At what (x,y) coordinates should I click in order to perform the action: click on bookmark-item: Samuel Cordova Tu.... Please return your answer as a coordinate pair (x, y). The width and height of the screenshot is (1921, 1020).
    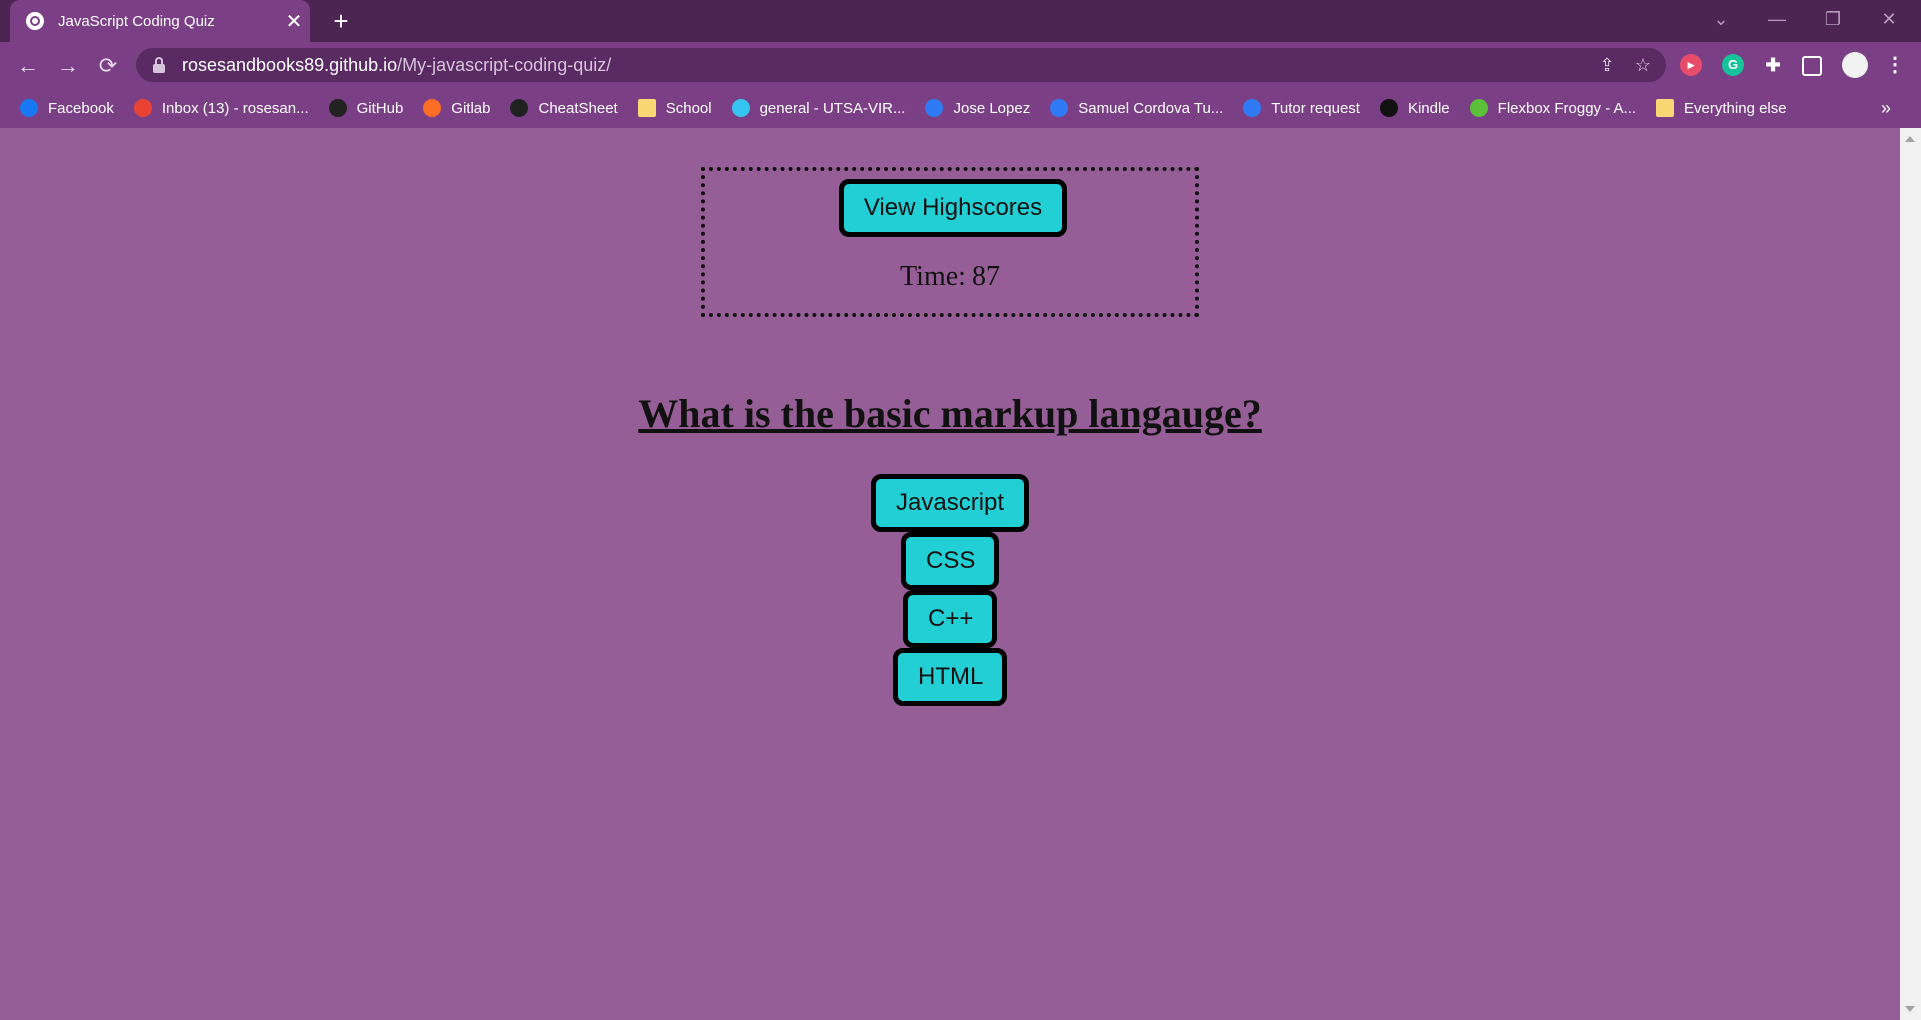
    Looking at the image, I should click on (1136, 108).